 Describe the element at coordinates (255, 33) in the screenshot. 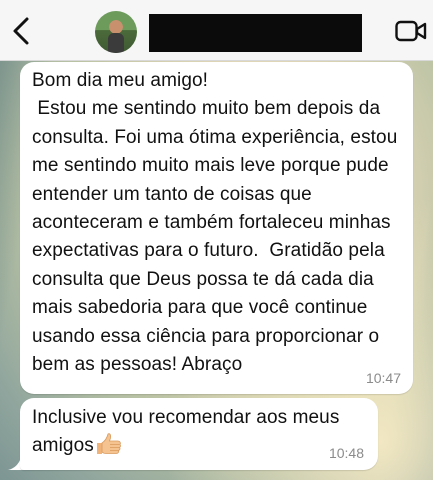

I see `contact-name-redacted` at that location.